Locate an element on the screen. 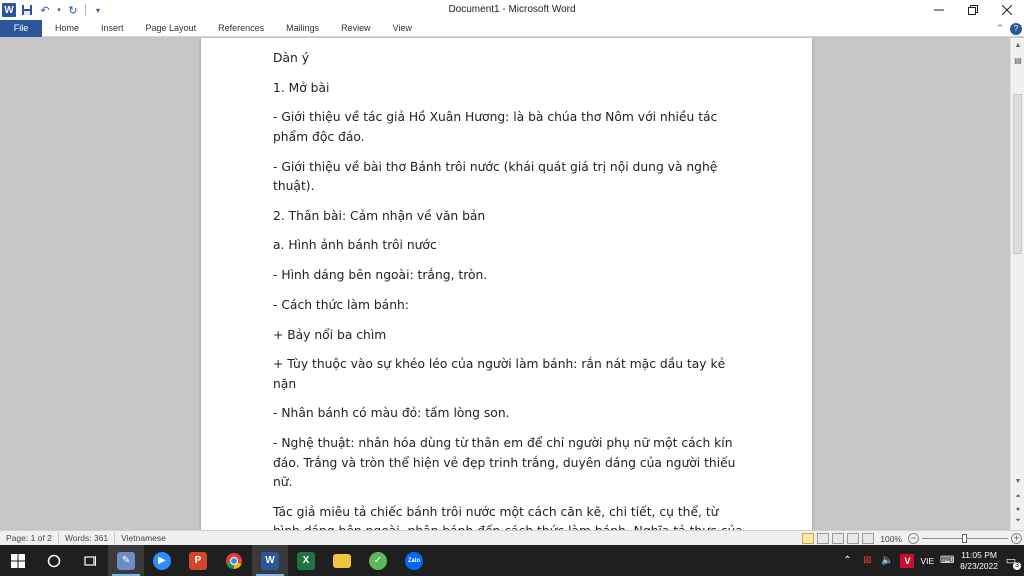 This screenshot has height=576, width=1024. task-view-icon is located at coordinates (90, 560).